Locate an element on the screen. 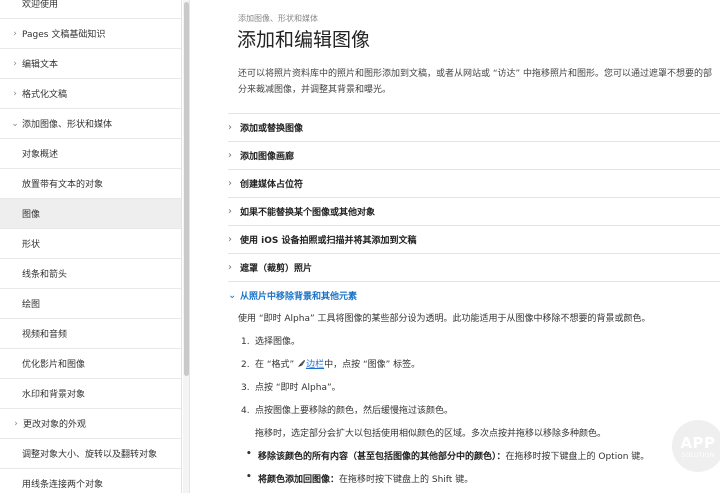  sidebar-item-label: 线条和箭头 is located at coordinates (45, 275).